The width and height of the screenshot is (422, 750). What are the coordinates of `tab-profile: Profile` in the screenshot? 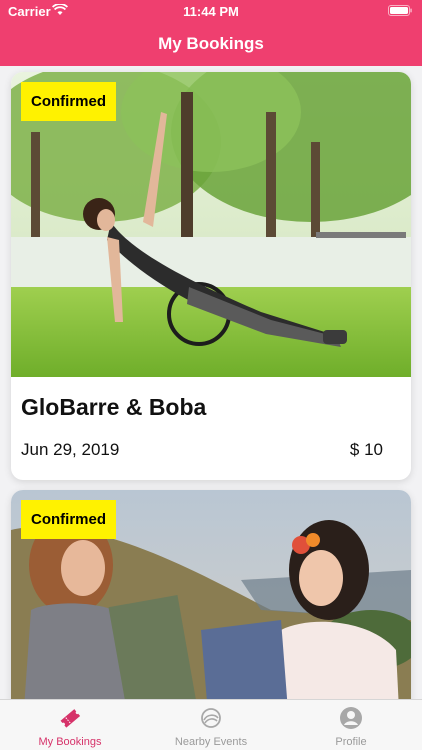 It's located at (351, 725).